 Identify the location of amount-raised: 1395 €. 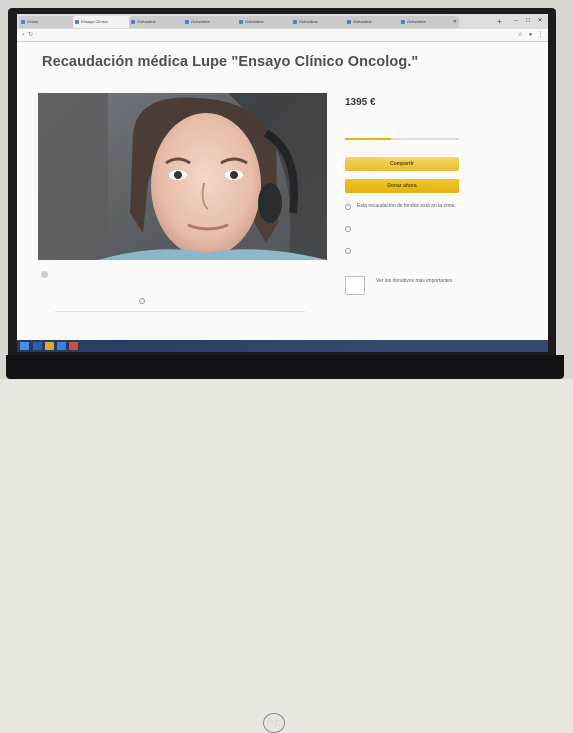
(360, 102).